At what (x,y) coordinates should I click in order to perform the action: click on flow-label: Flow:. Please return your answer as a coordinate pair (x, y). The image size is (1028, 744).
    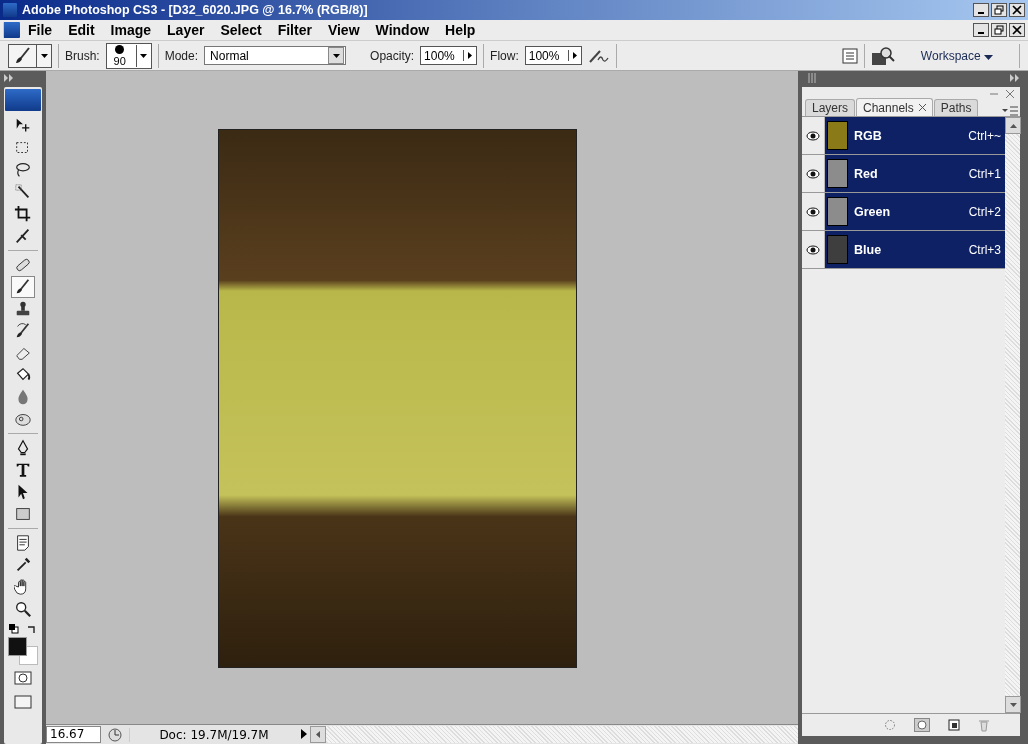
    Looking at the image, I should click on (504, 55).